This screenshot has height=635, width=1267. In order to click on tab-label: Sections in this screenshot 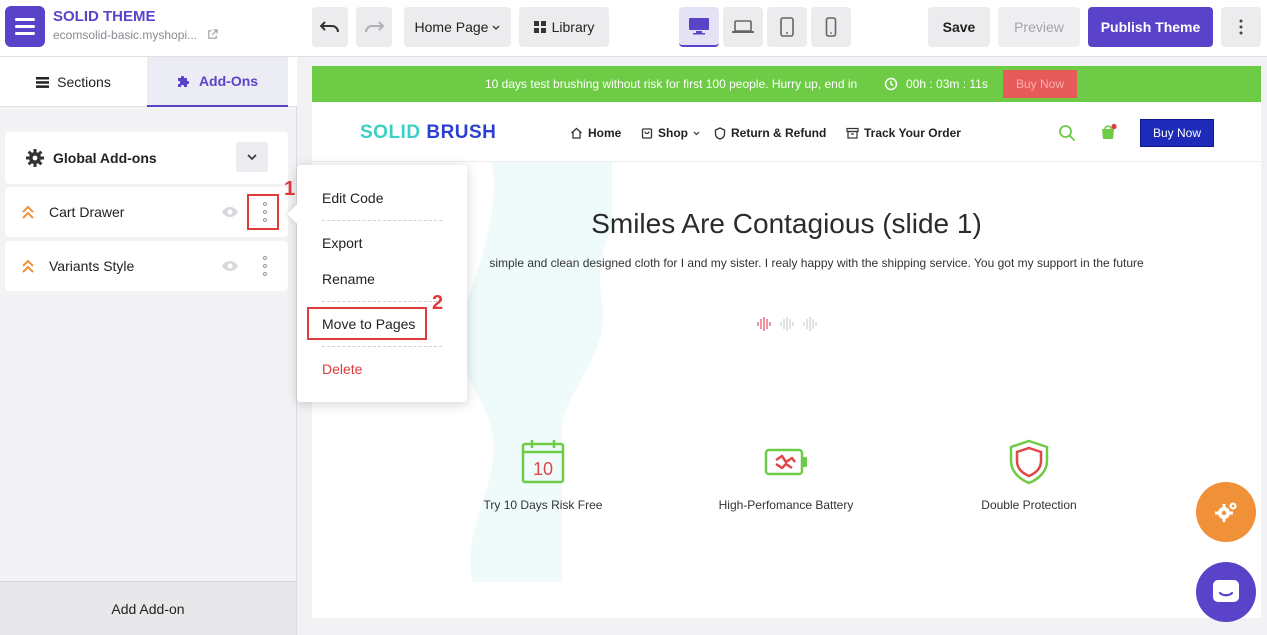, I will do `click(84, 82)`.